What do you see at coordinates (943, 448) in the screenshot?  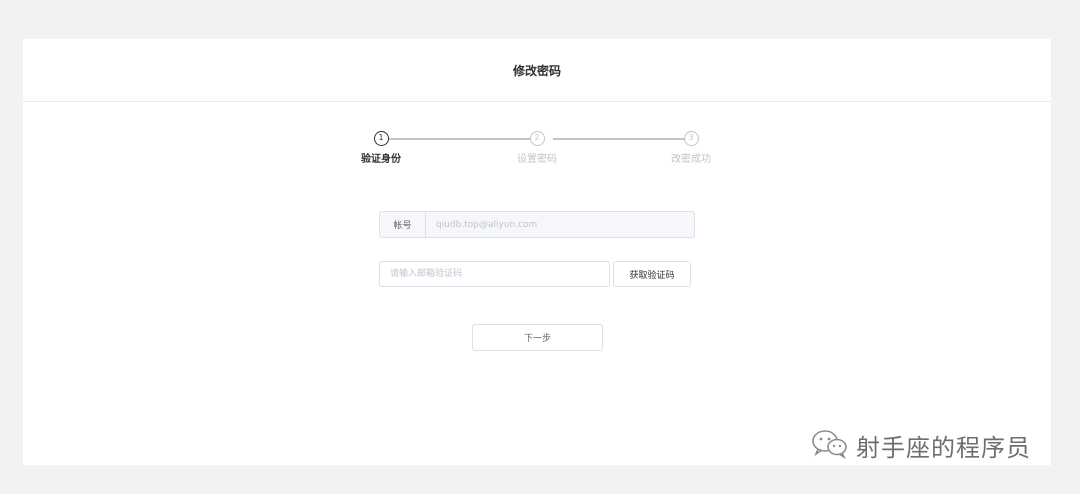 I see `watermark-text: 射手座的程序员` at bounding box center [943, 448].